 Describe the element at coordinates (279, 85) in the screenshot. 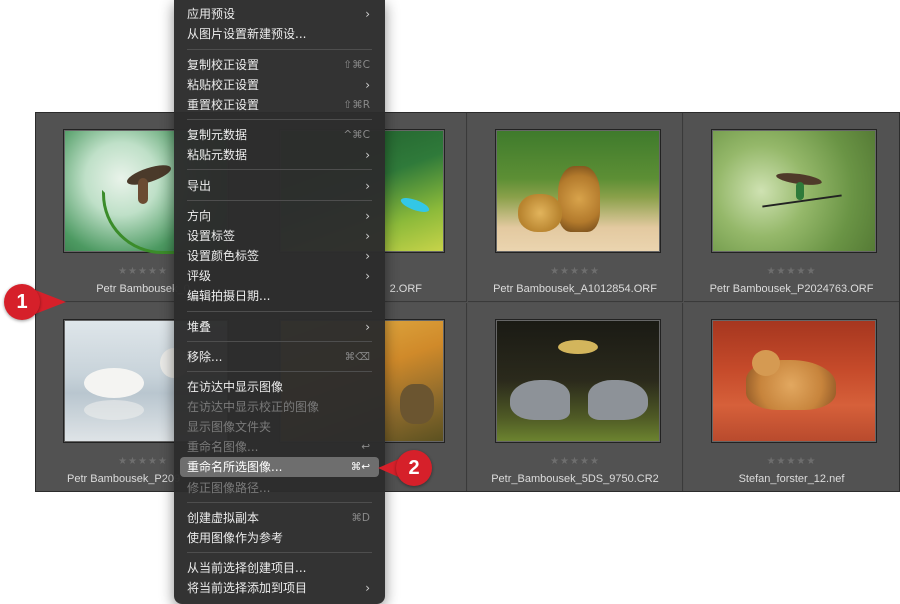

I see `menu-item-paste-adjustments: 粘贴校正设置 ›` at that location.